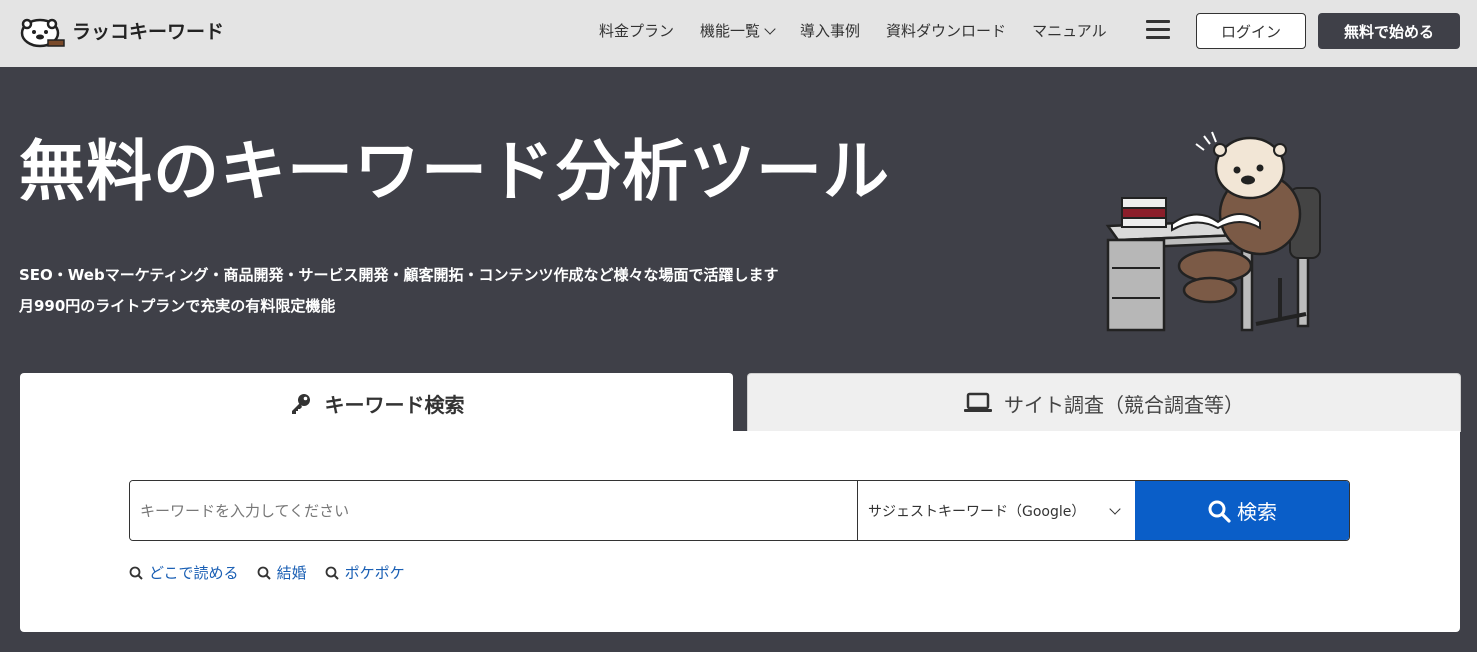  I want to click on search-form: サジェストキーワード（Google） 検索, so click(739, 510).